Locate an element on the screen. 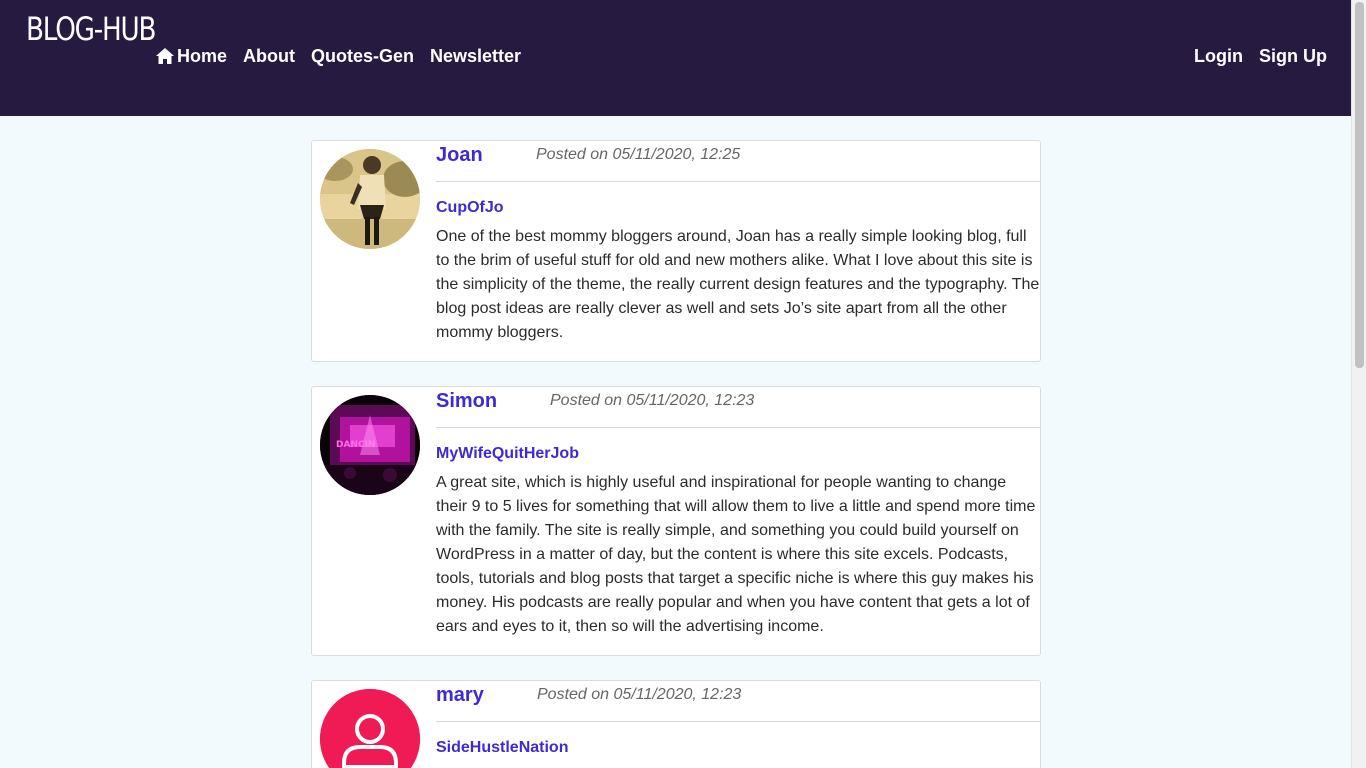 Image resolution: width=1366 pixels, height=768 pixels. nav-quotes-gen-link: Quotes-Gen is located at coordinates (362, 56).